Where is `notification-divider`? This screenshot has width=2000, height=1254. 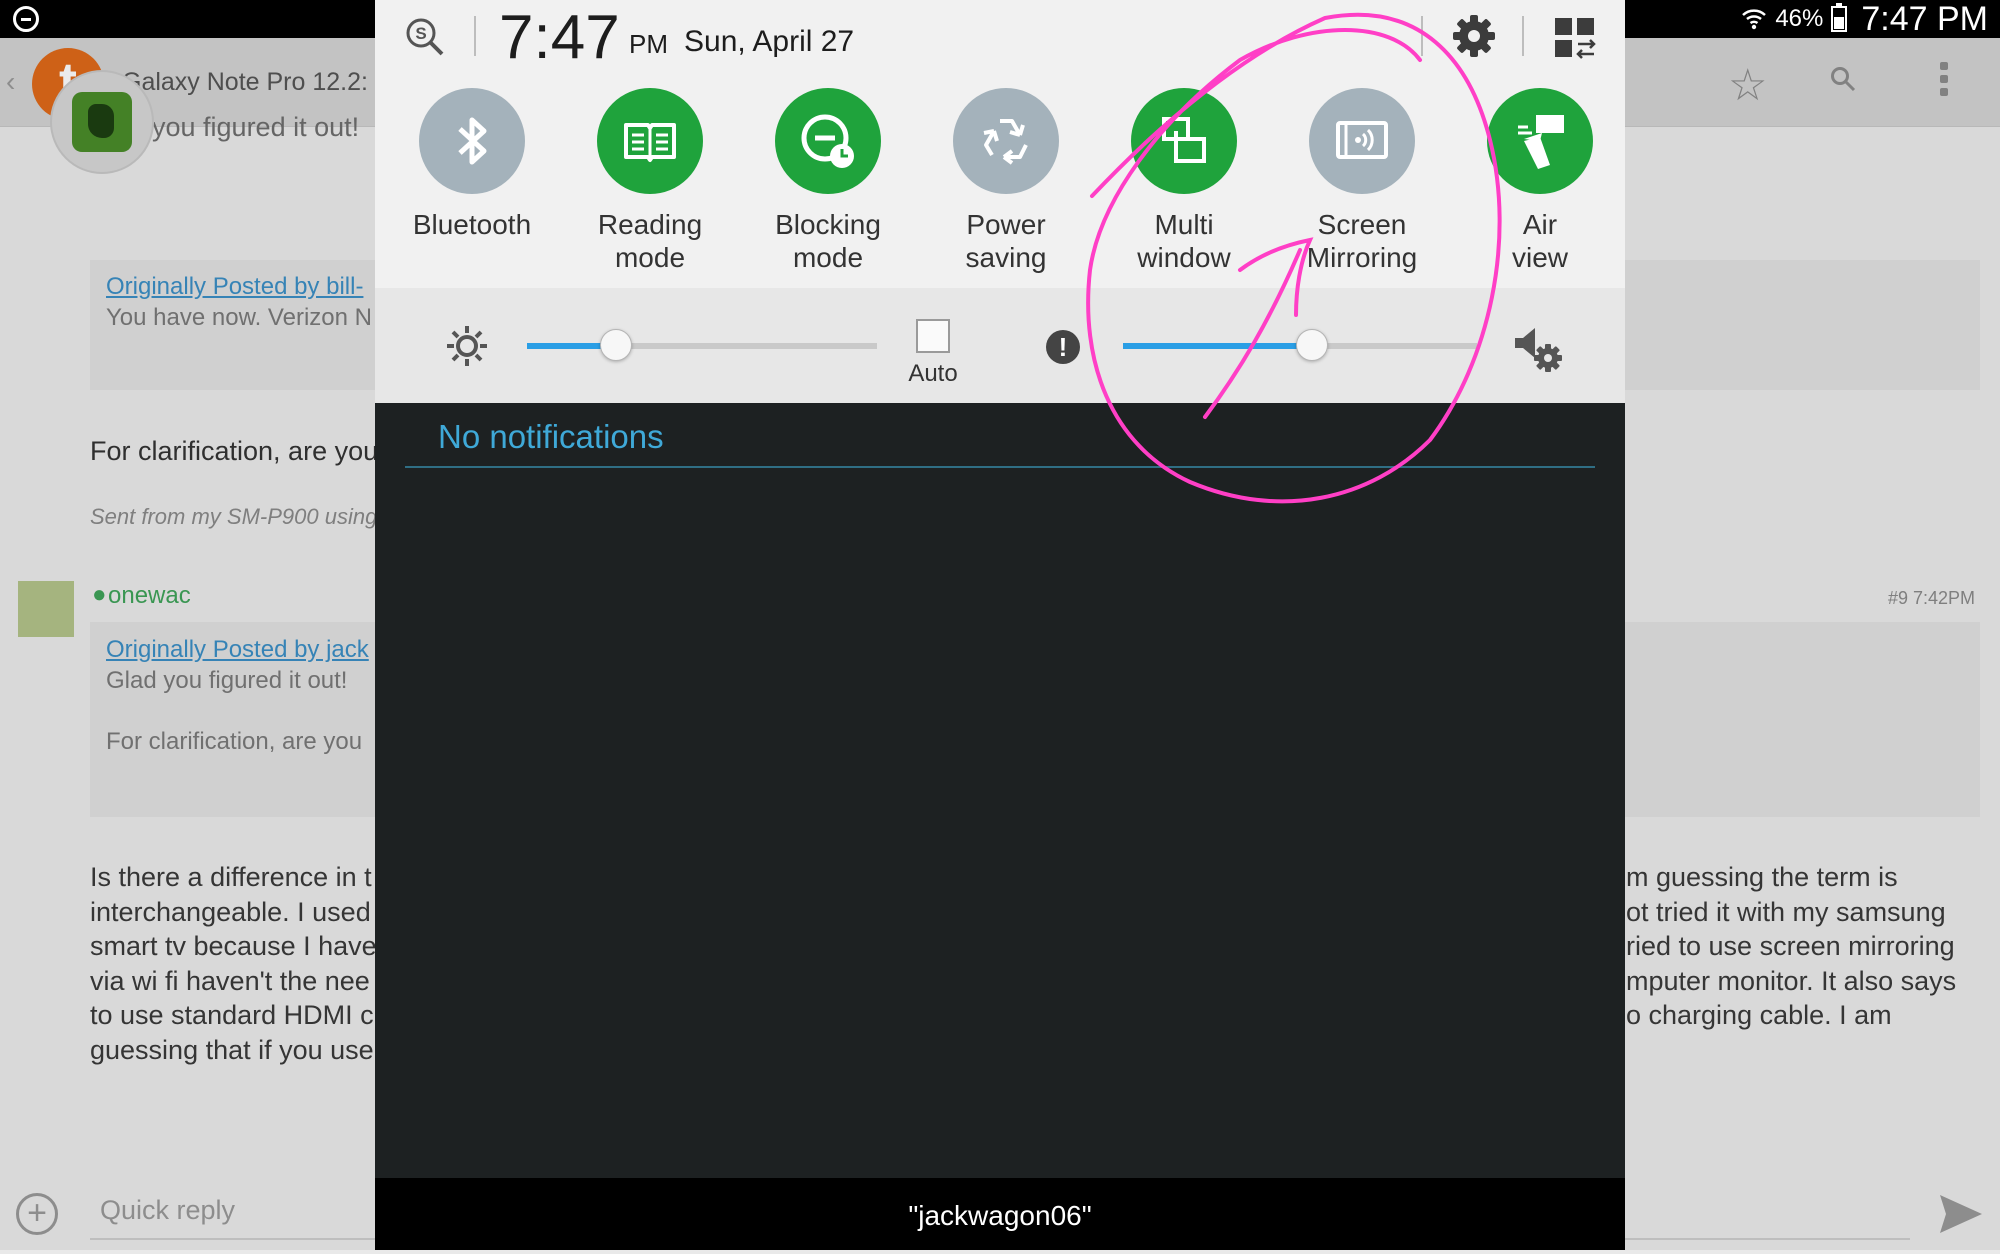
notification-divider is located at coordinates (1000, 467).